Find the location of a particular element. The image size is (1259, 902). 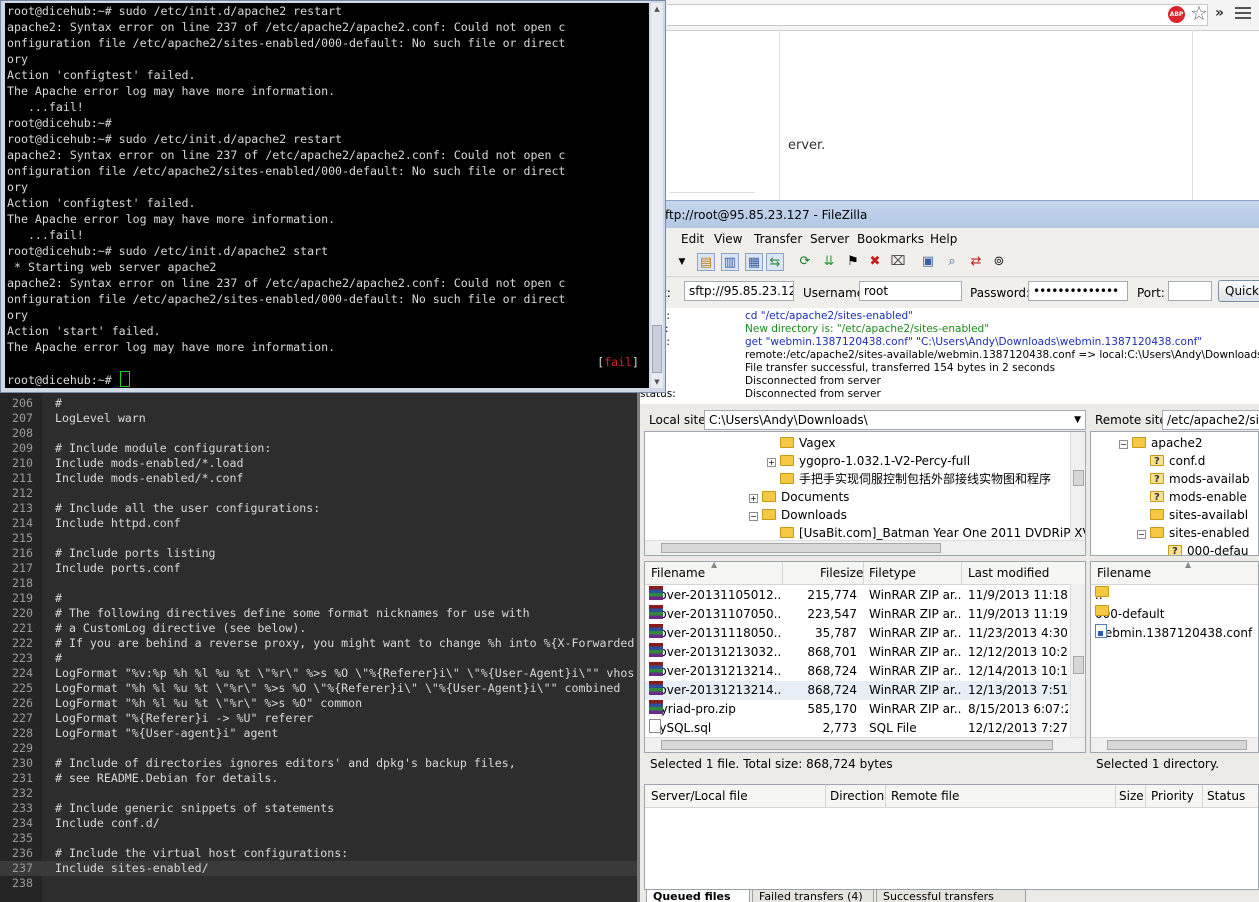

editor-line: 238 is located at coordinates (318, 883).